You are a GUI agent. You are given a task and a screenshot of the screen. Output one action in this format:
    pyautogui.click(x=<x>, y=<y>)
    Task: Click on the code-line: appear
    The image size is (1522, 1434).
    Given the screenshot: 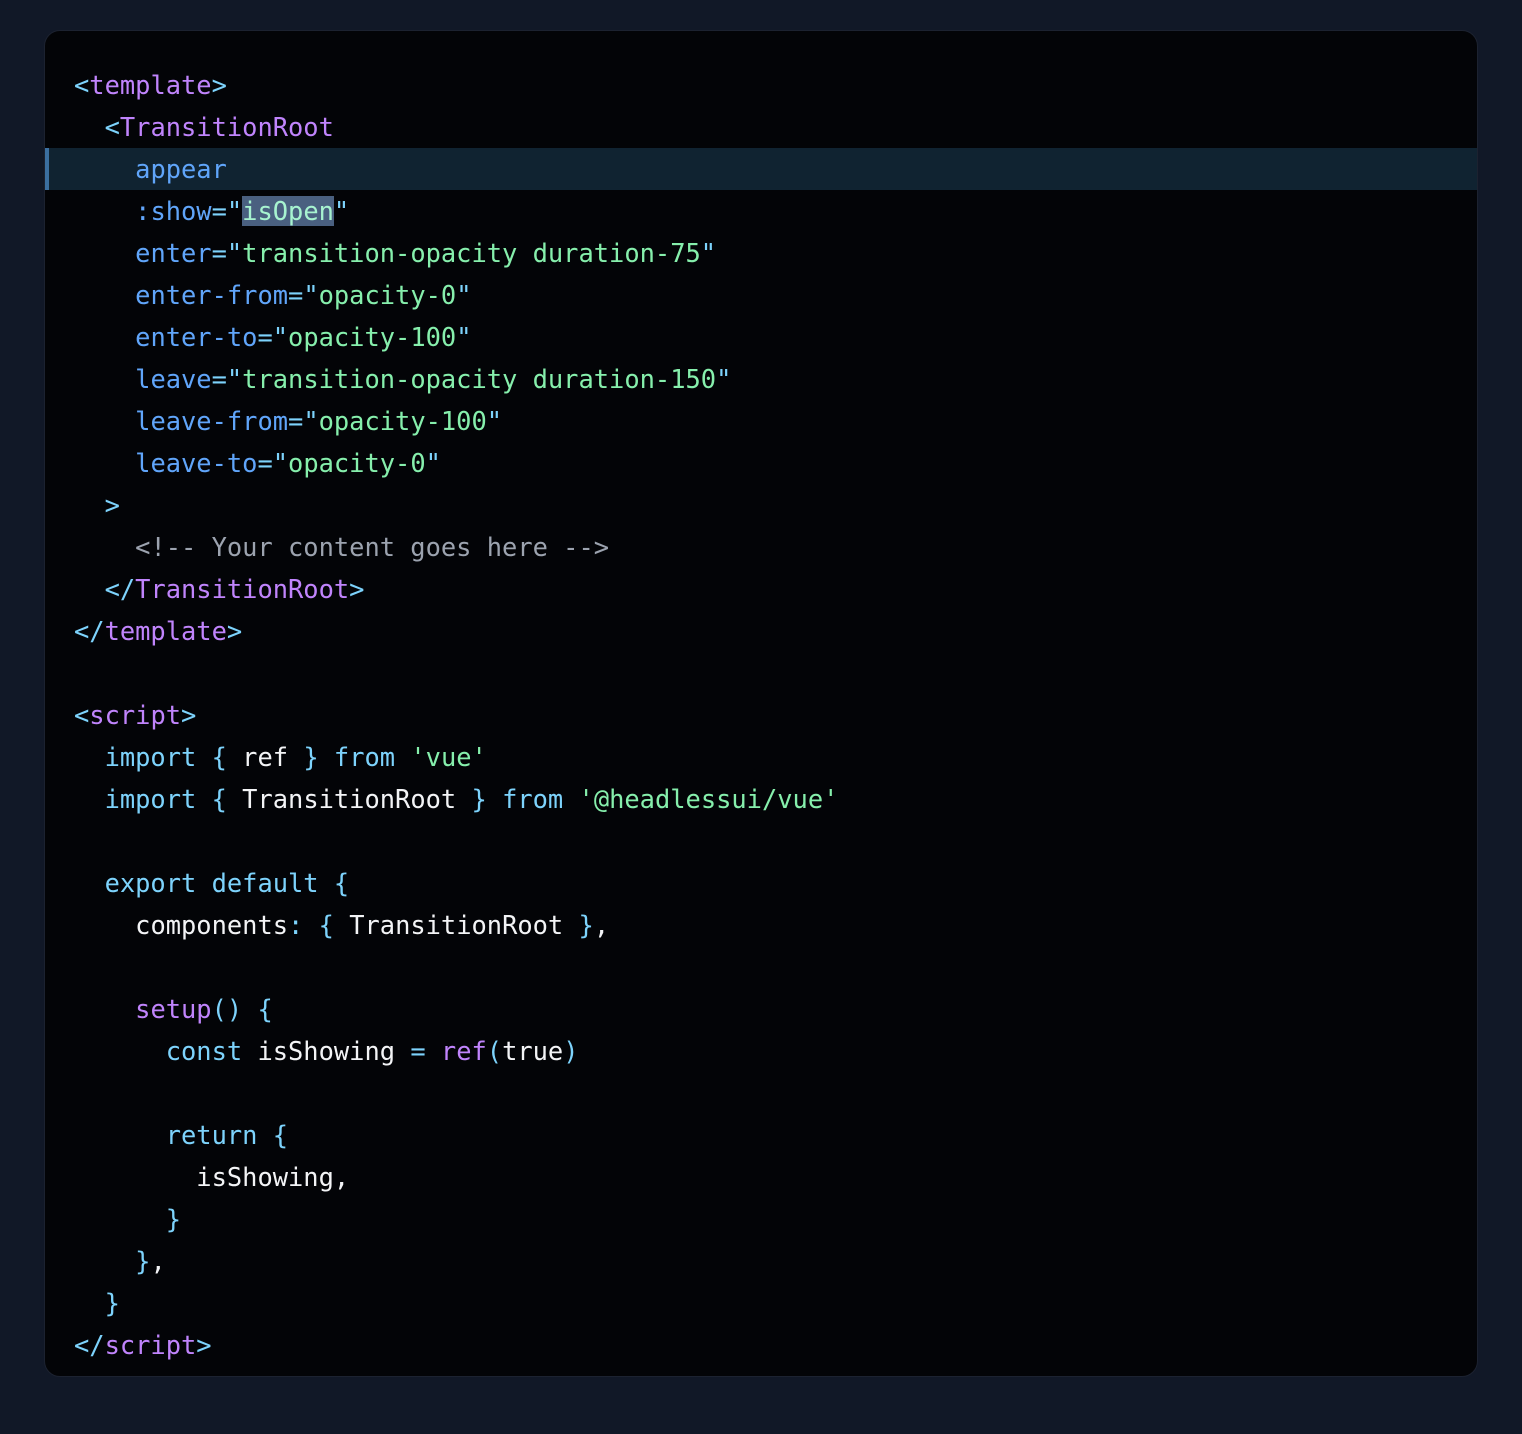 What is the action you would take?
    pyautogui.click(x=761, y=169)
    